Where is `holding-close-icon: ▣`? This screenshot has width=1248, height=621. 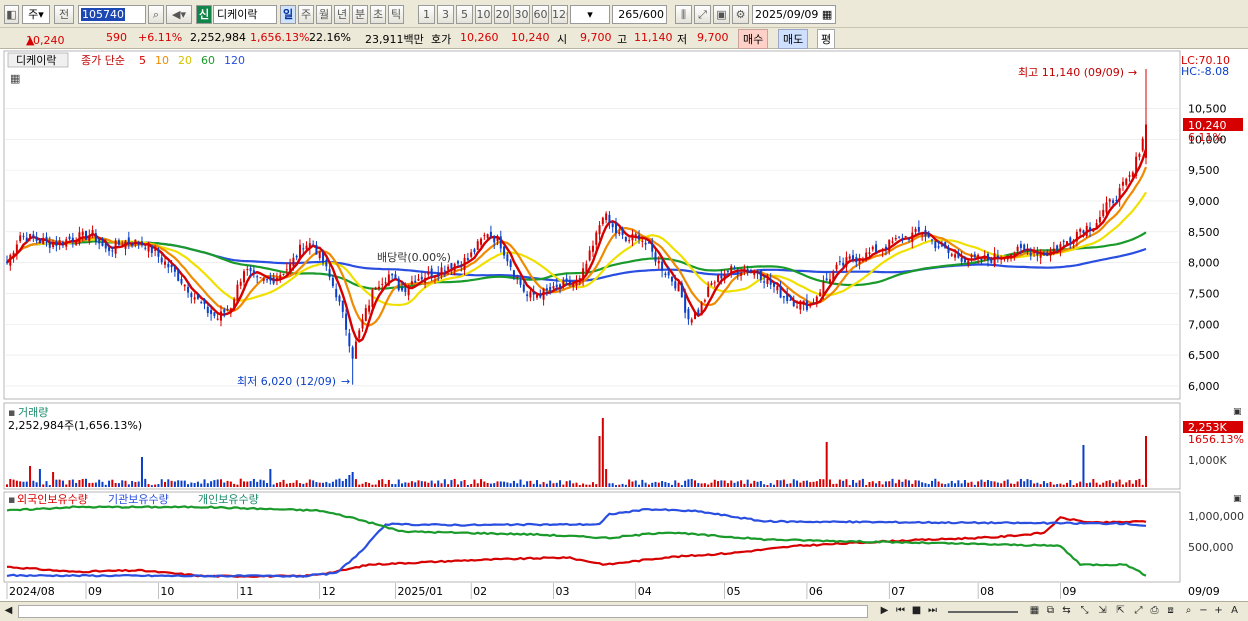 holding-close-icon: ▣ is located at coordinates (1237, 499).